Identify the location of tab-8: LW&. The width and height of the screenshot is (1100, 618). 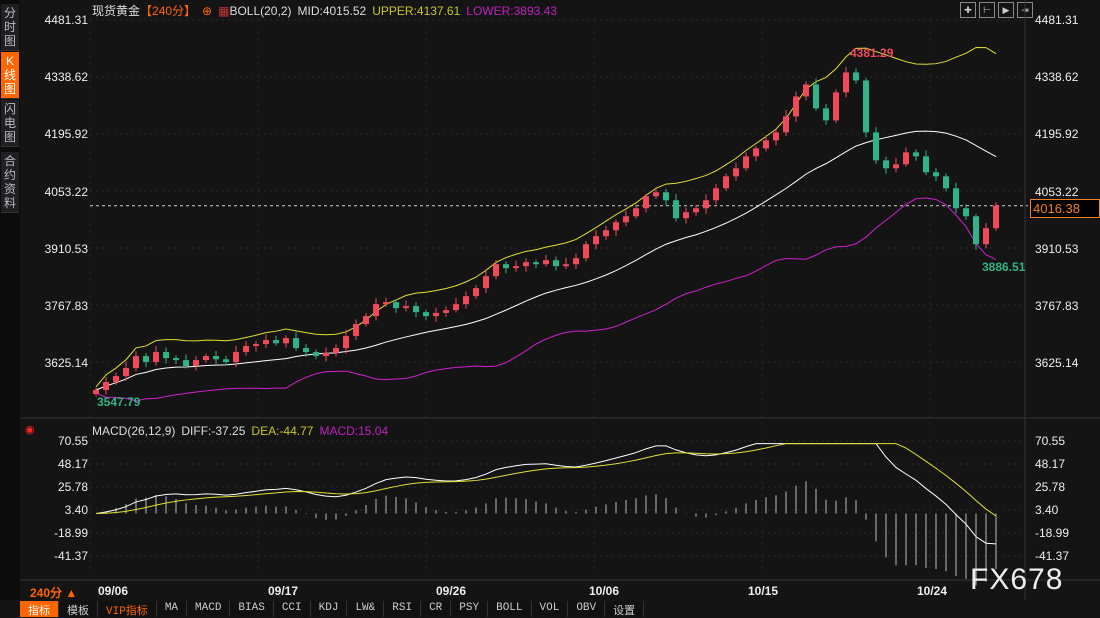
(366, 609).